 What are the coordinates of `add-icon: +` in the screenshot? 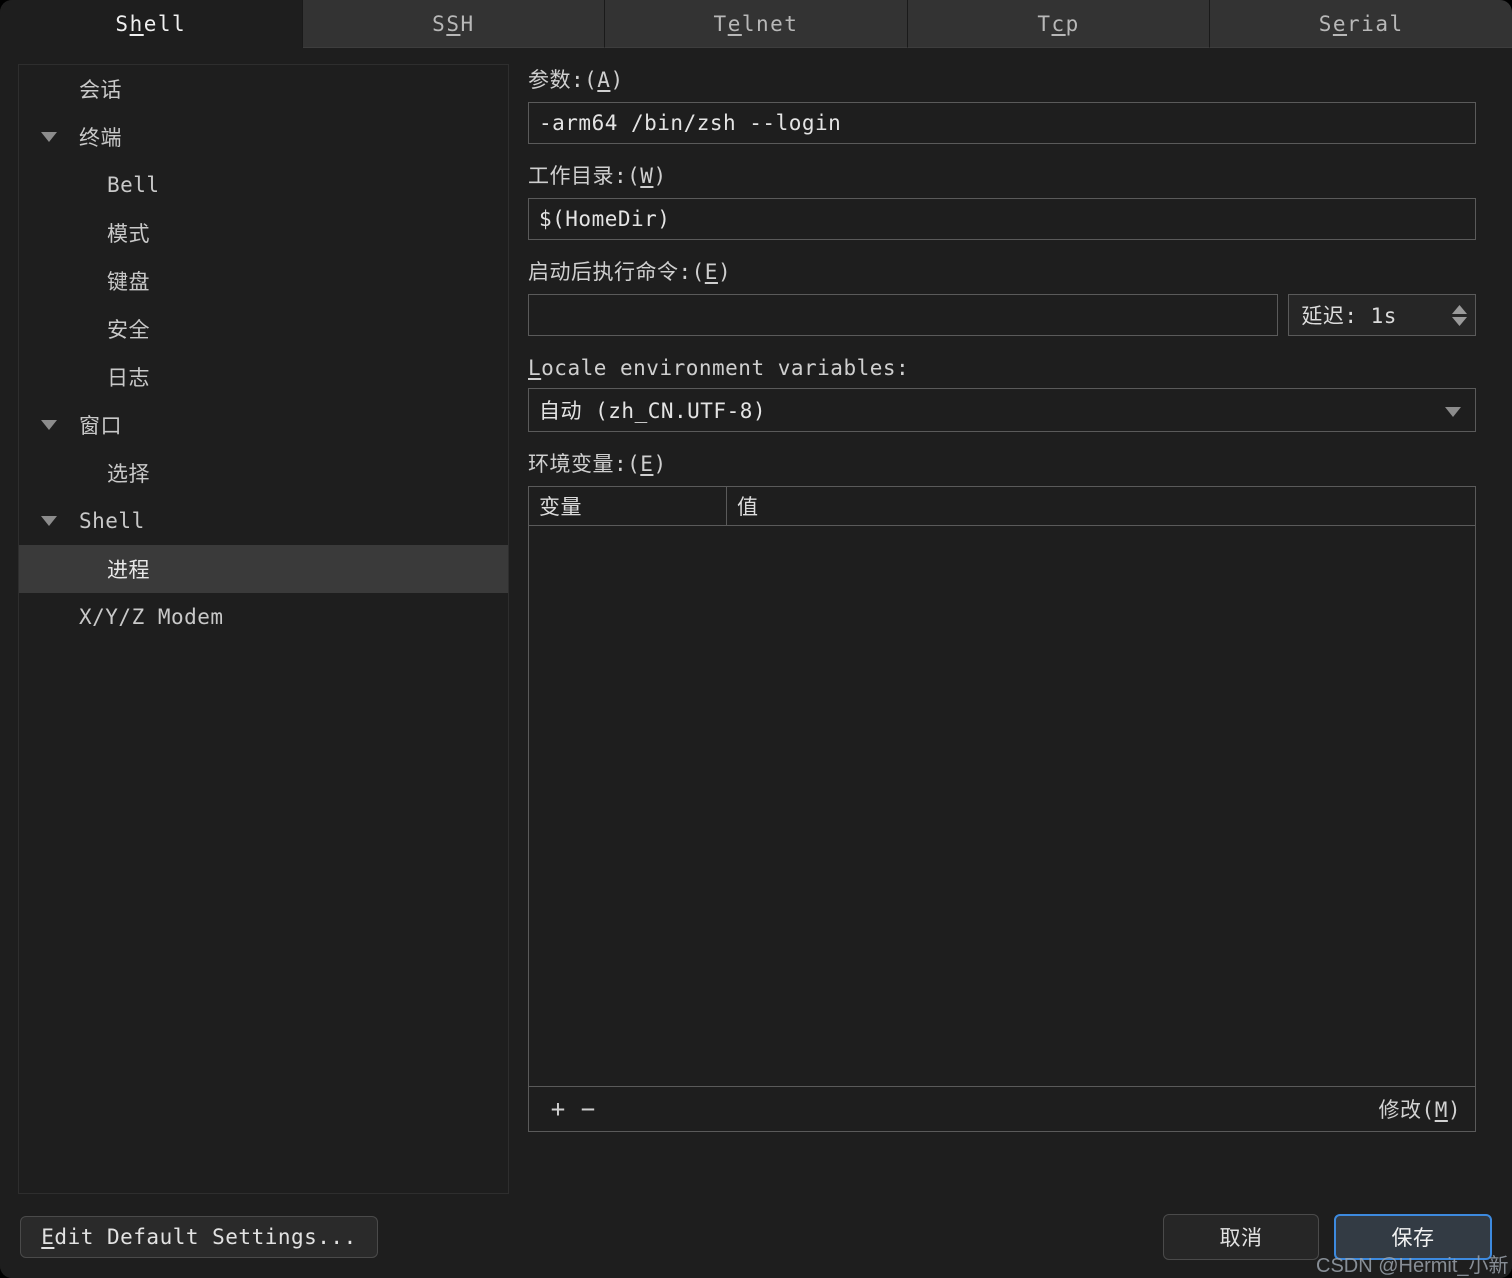 It's located at (558, 1109).